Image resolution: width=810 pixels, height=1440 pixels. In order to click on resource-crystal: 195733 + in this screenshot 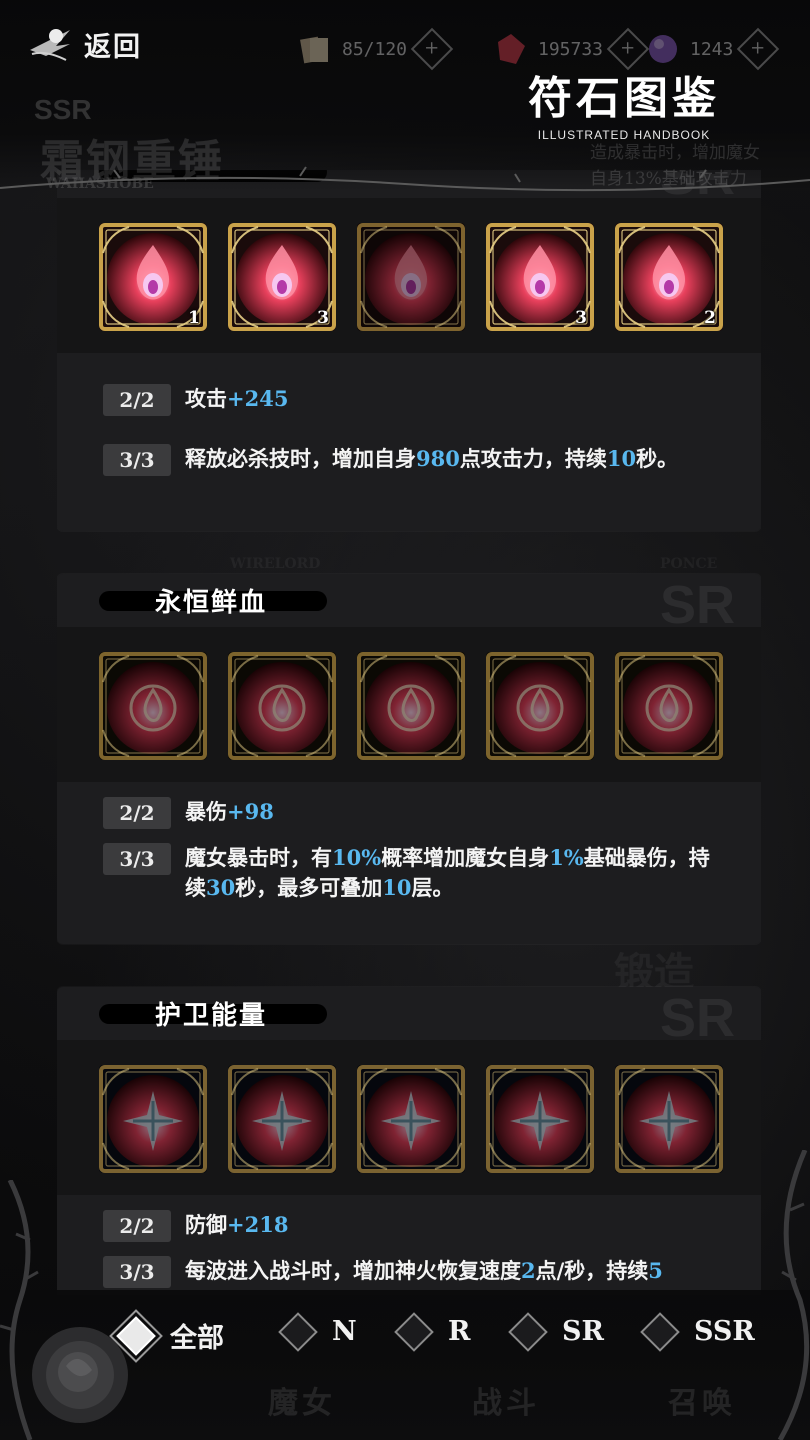, I will do `click(572, 49)`.